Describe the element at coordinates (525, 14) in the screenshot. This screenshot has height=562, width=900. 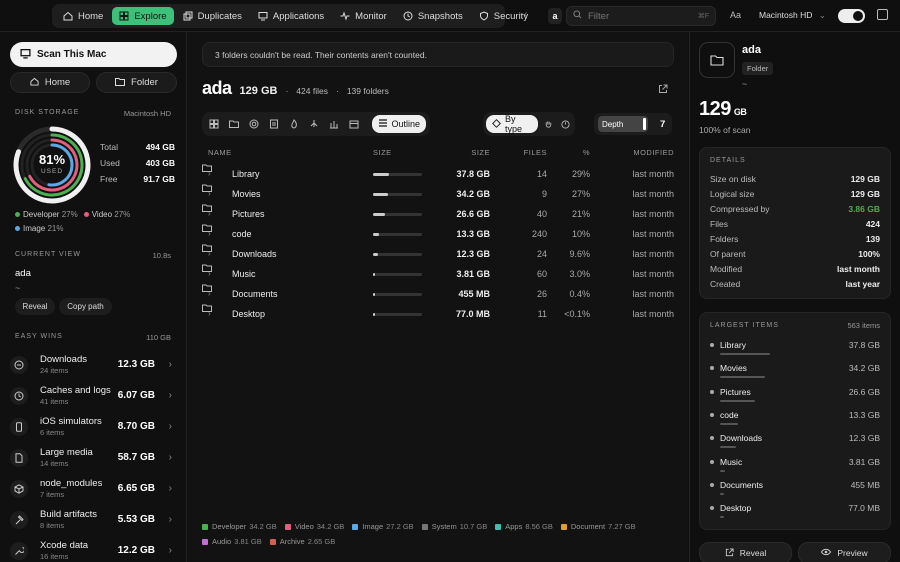
I see `back-chevron-icon: ‹` at that location.